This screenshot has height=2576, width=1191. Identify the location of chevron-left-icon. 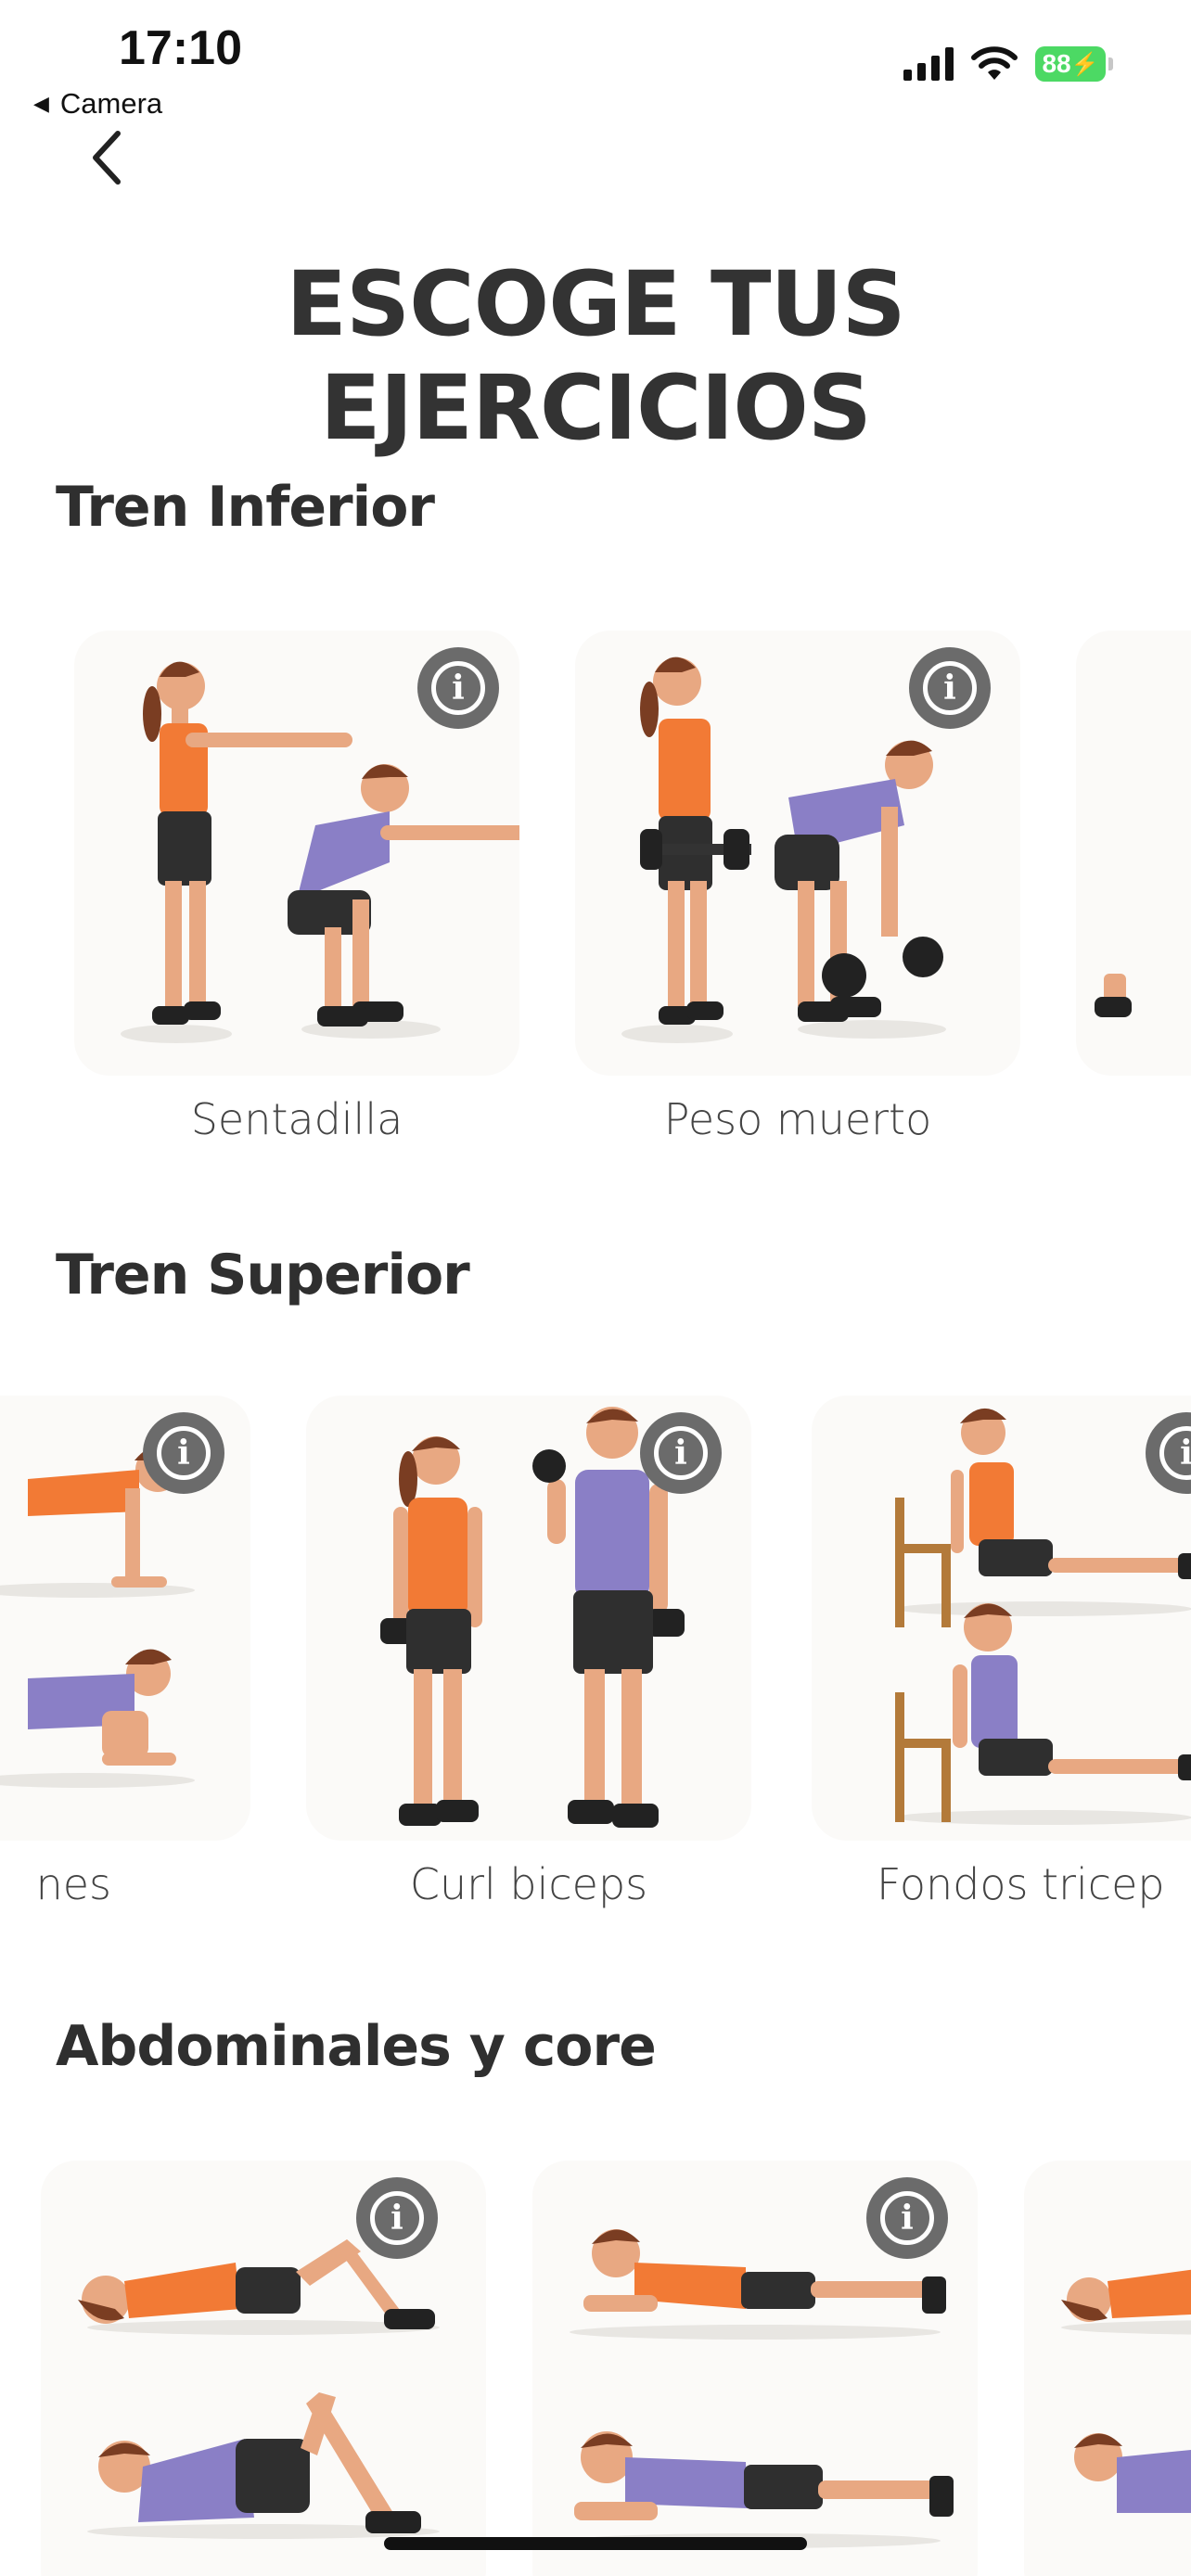
(107, 158).